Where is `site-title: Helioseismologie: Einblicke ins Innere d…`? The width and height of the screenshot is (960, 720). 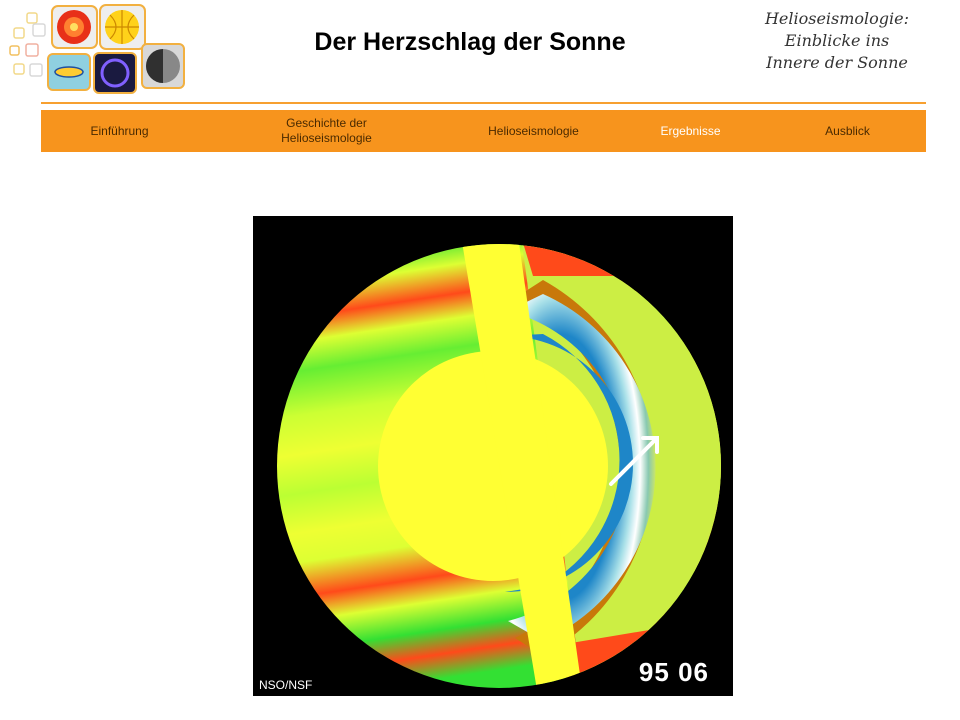 site-title: Helioseismologie: Einblicke ins Innere d… is located at coordinates (837, 41).